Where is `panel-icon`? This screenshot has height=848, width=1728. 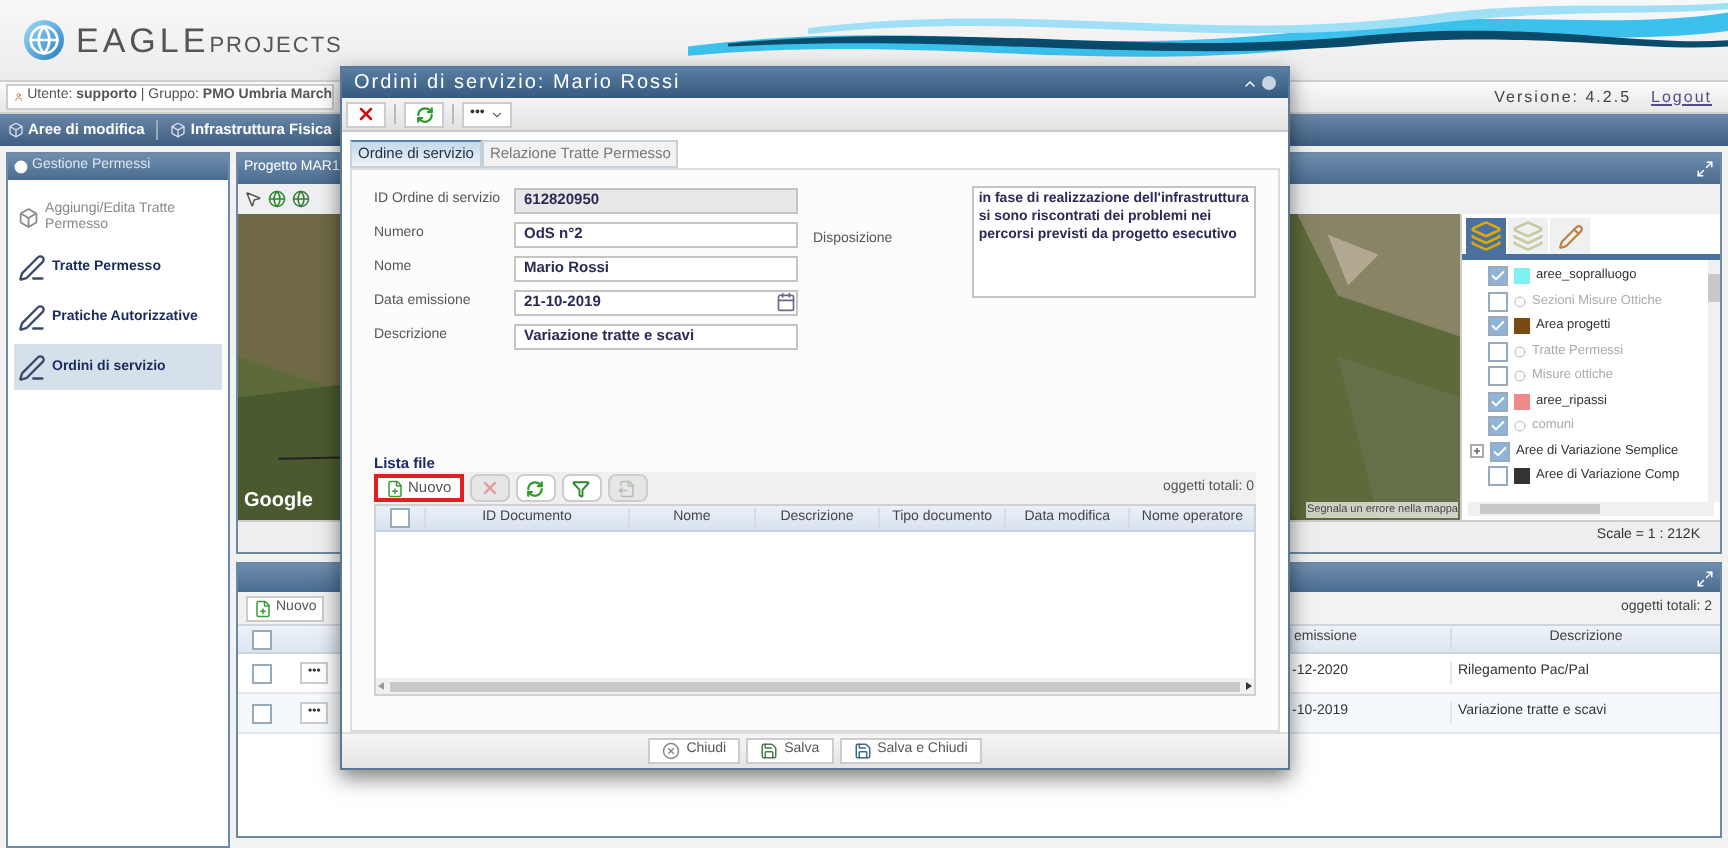
panel-icon is located at coordinates (21, 167).